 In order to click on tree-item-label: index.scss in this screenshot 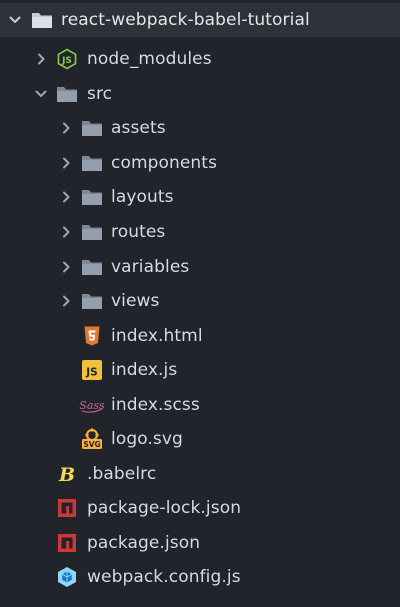, I will do `click(155, 405)`.